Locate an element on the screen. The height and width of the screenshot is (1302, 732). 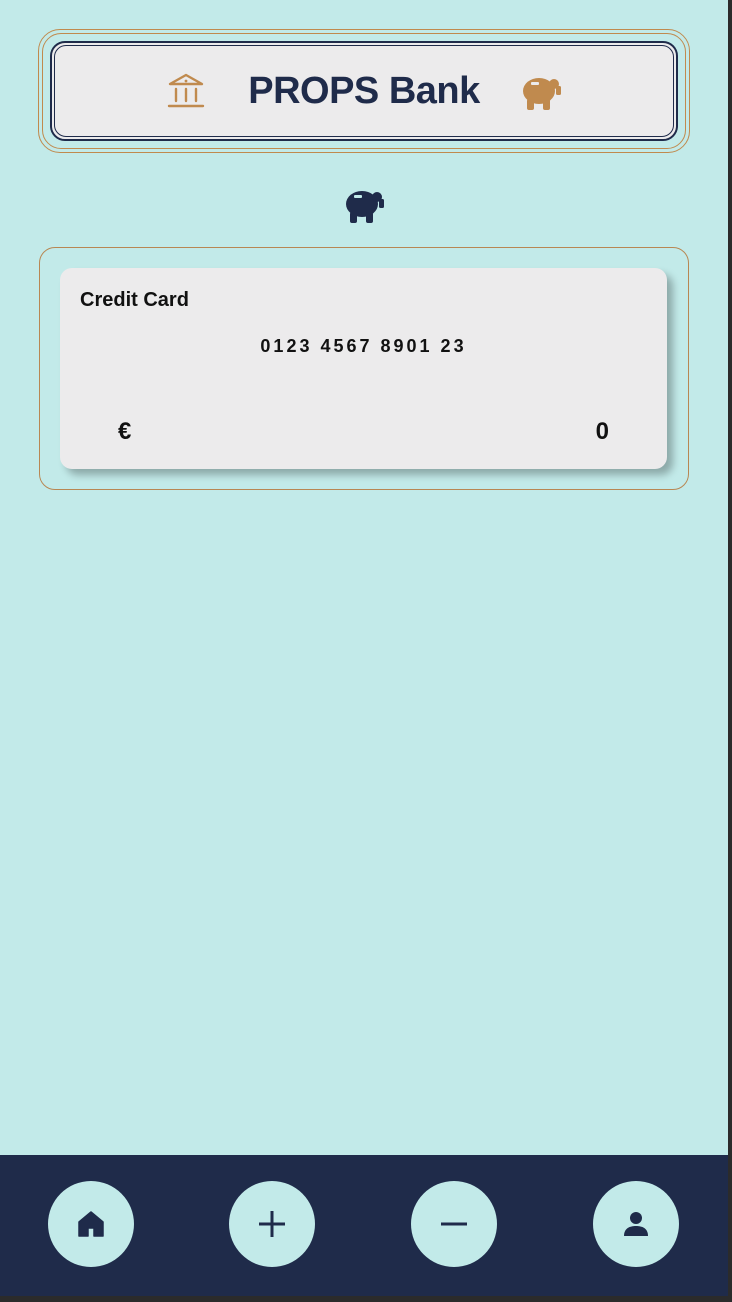
bank-icon is located at coordinates (186, 90).